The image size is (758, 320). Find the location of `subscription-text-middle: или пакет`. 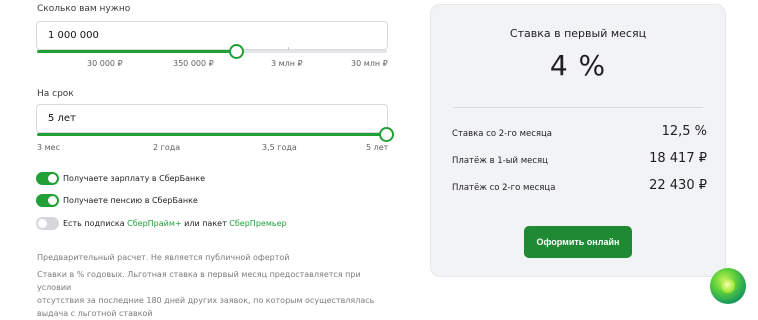

subscription-text-middle: или пакет is located at coordinates (205, 223).